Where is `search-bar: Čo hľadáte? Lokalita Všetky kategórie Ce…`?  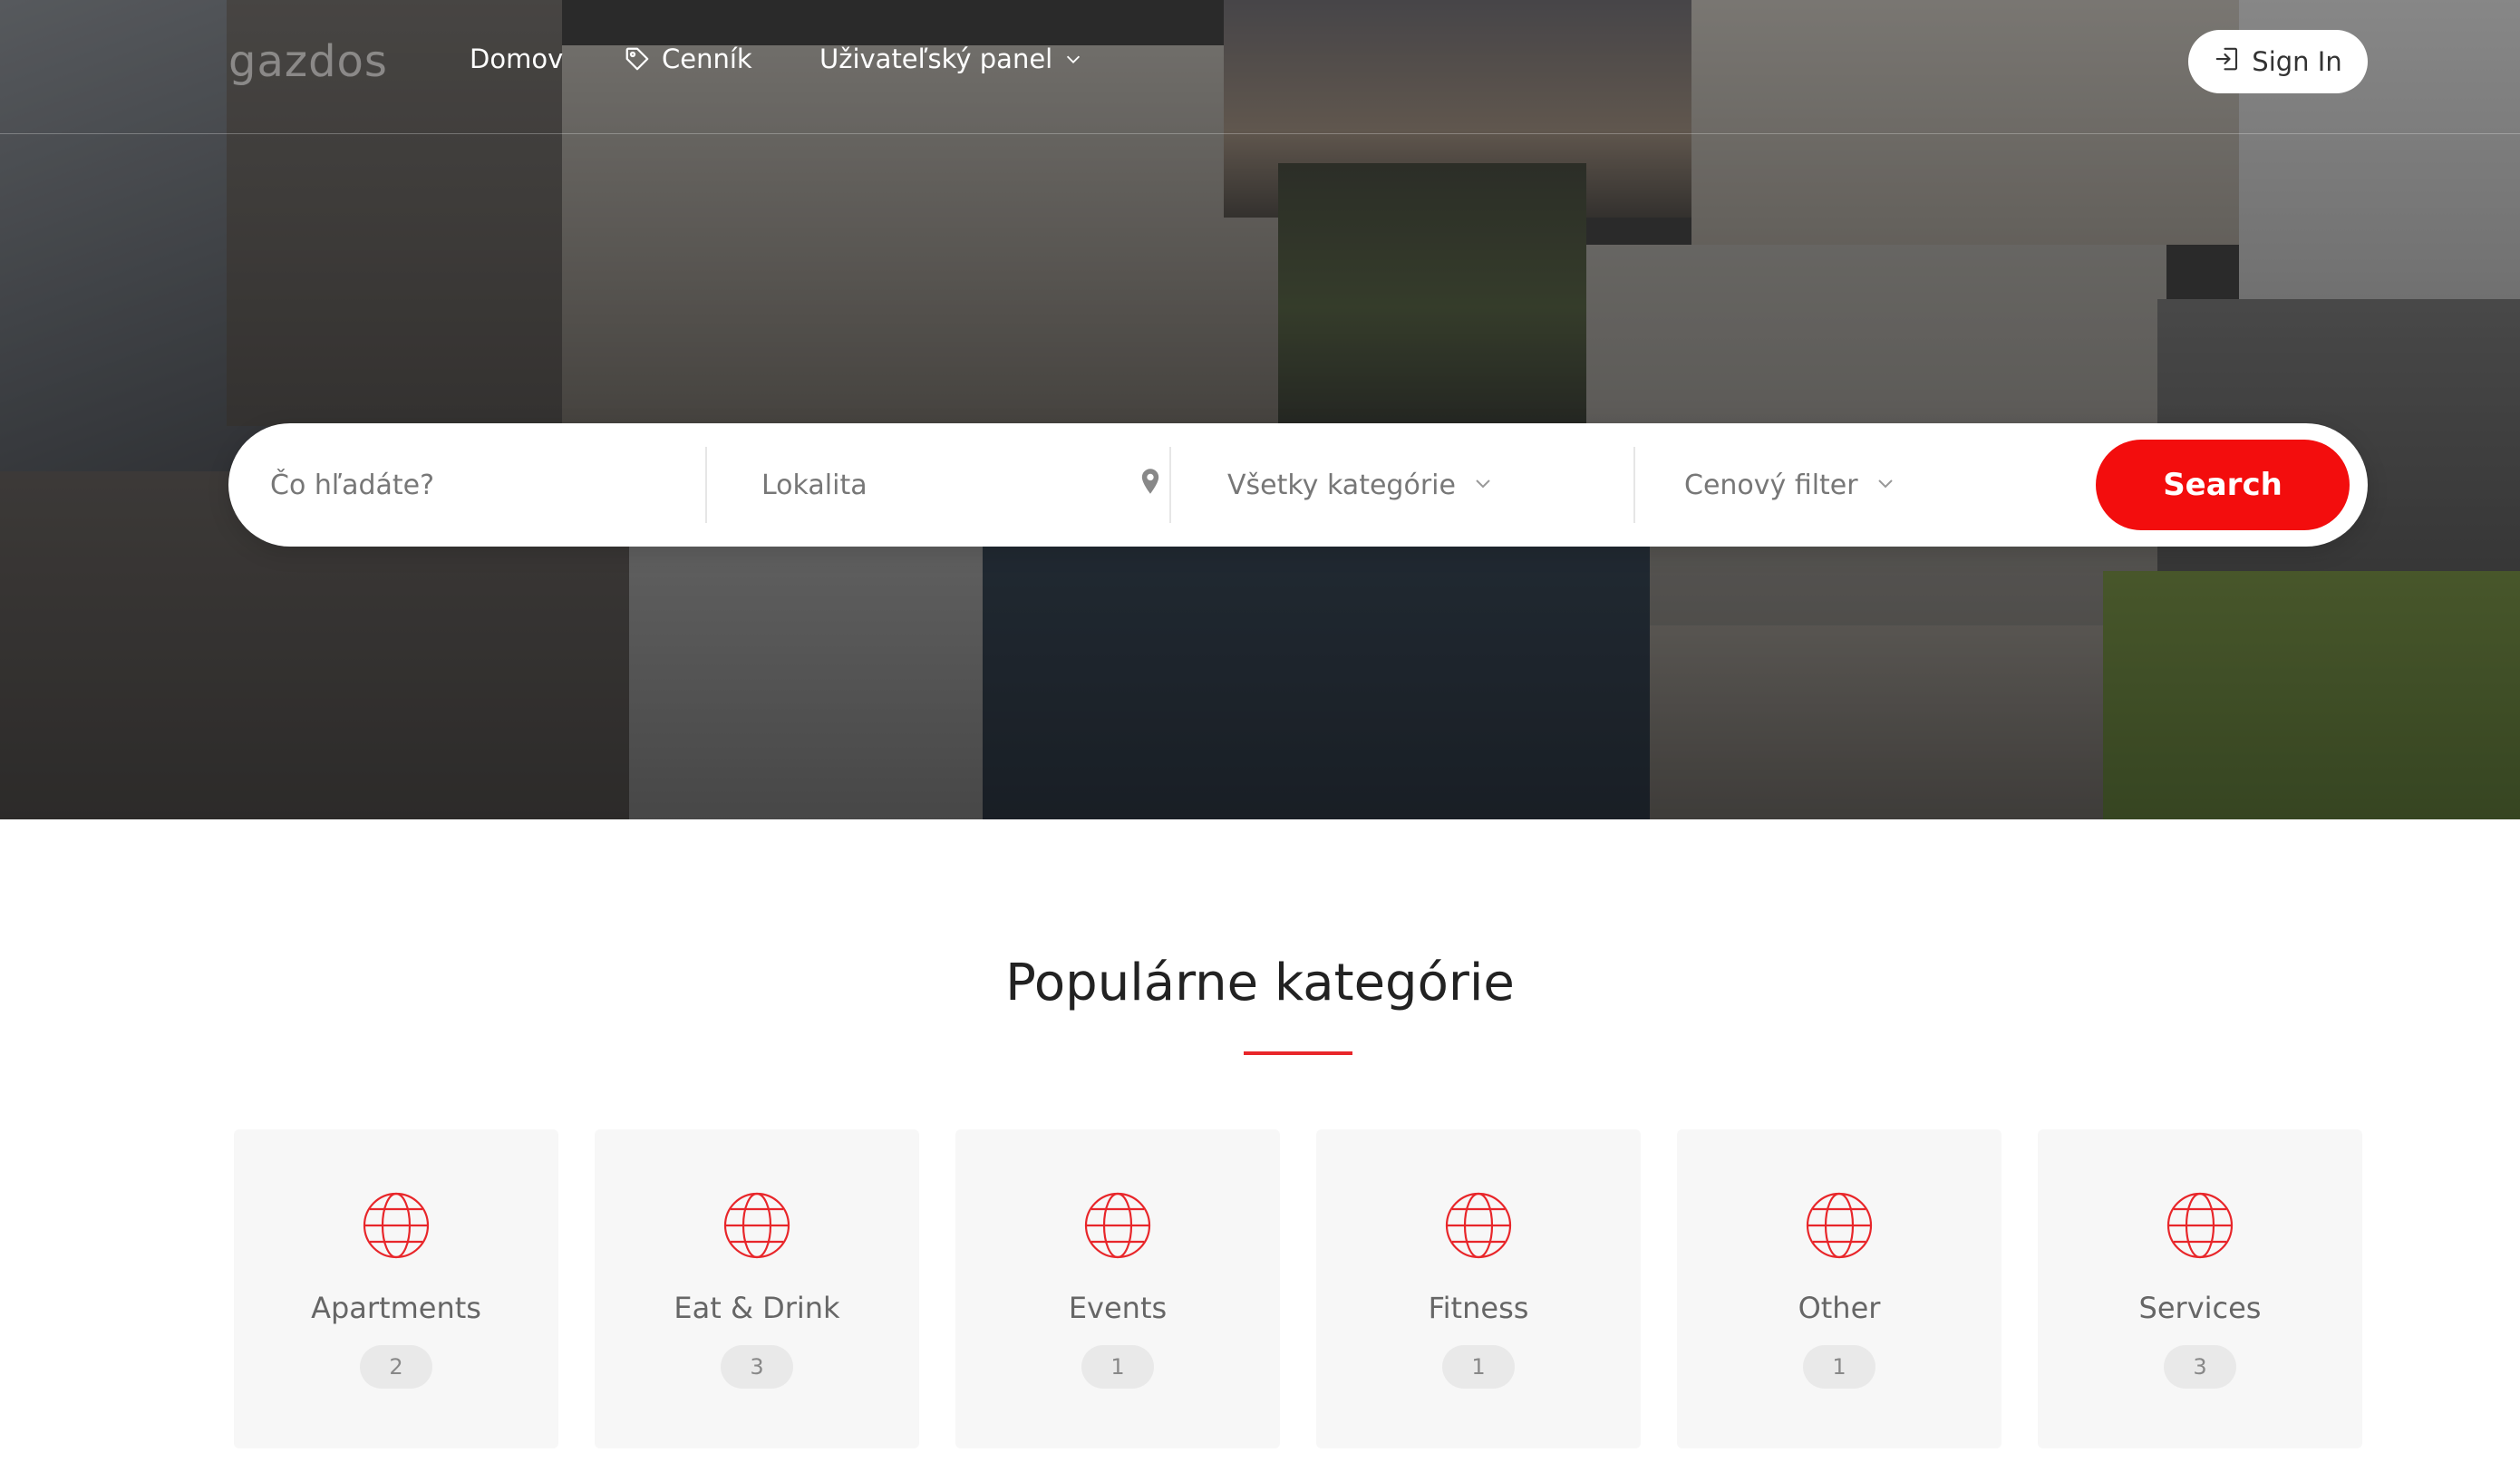 search-bar: Čo hľadáte? Lokalita Všetky kategórie Ce… is located at coordinates (1298, 485).